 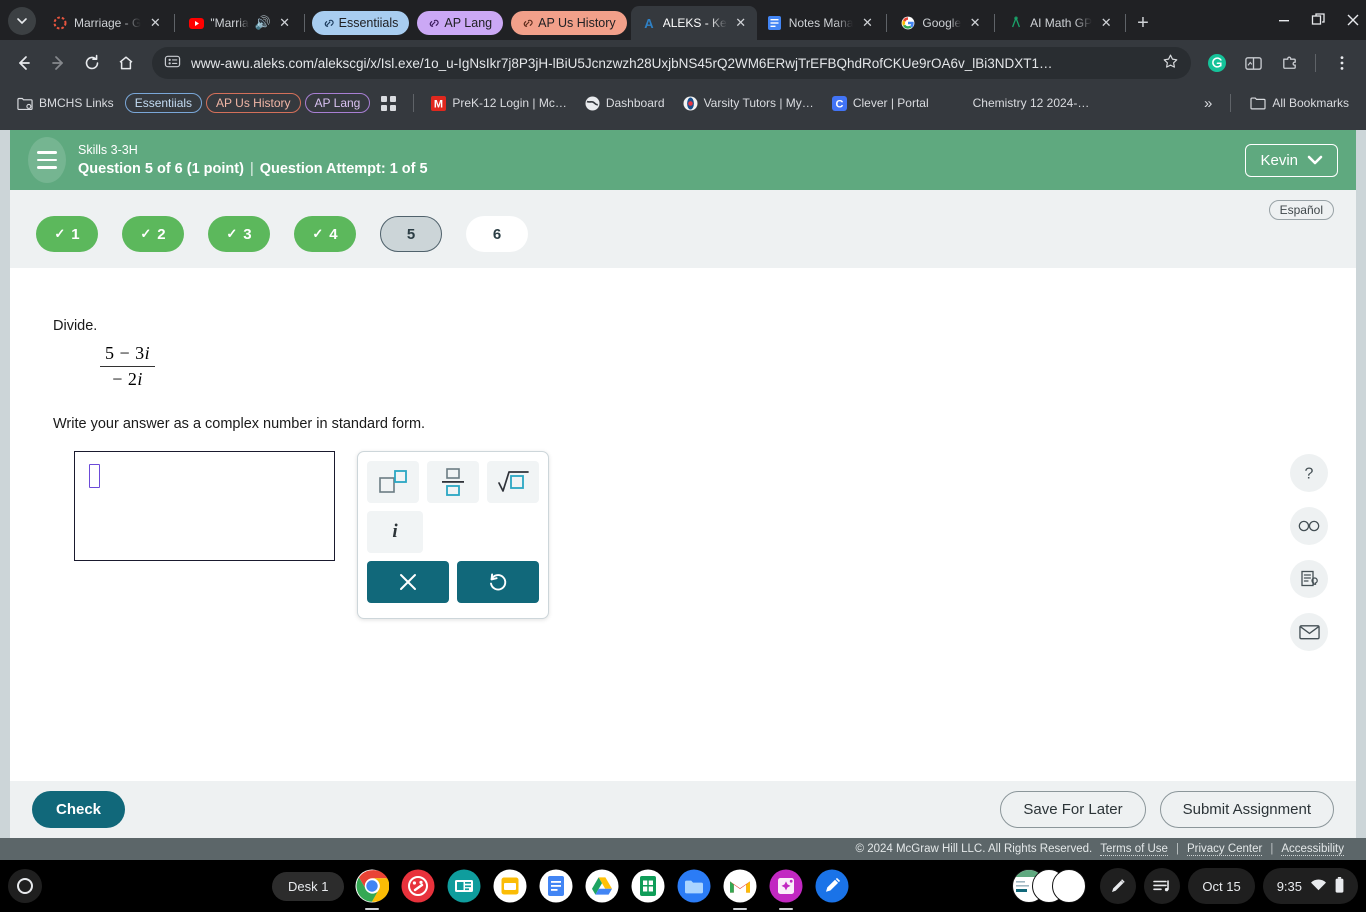 What do you see at coordinates (694, 886) in the screenshot?
I see `files-icon` at bounding box center [694, 886].